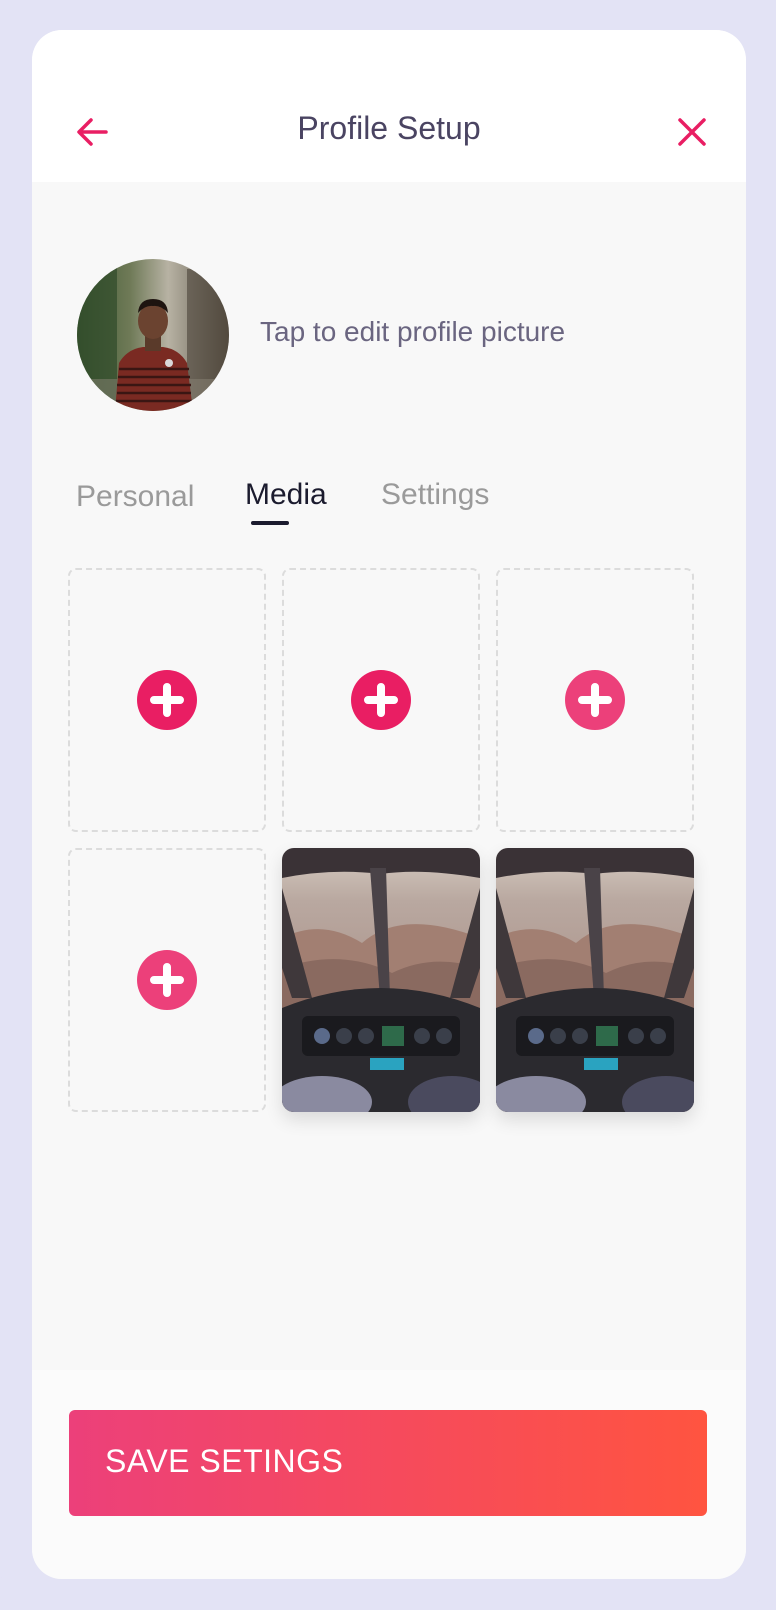  Describe the element at coordinates (286, 495) in the screenshot. I see `tab-media: Media` at that location.